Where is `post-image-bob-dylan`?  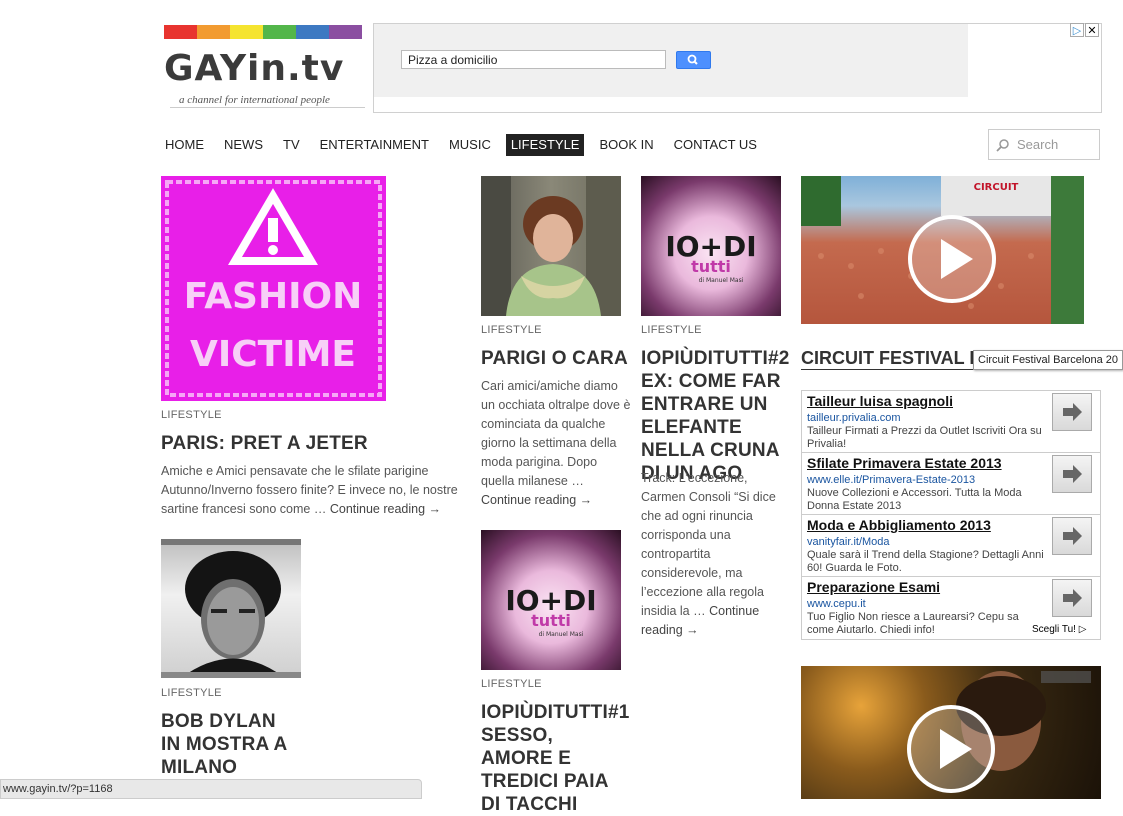 post-image-bob-dylan is located at coordinates (231, 608).